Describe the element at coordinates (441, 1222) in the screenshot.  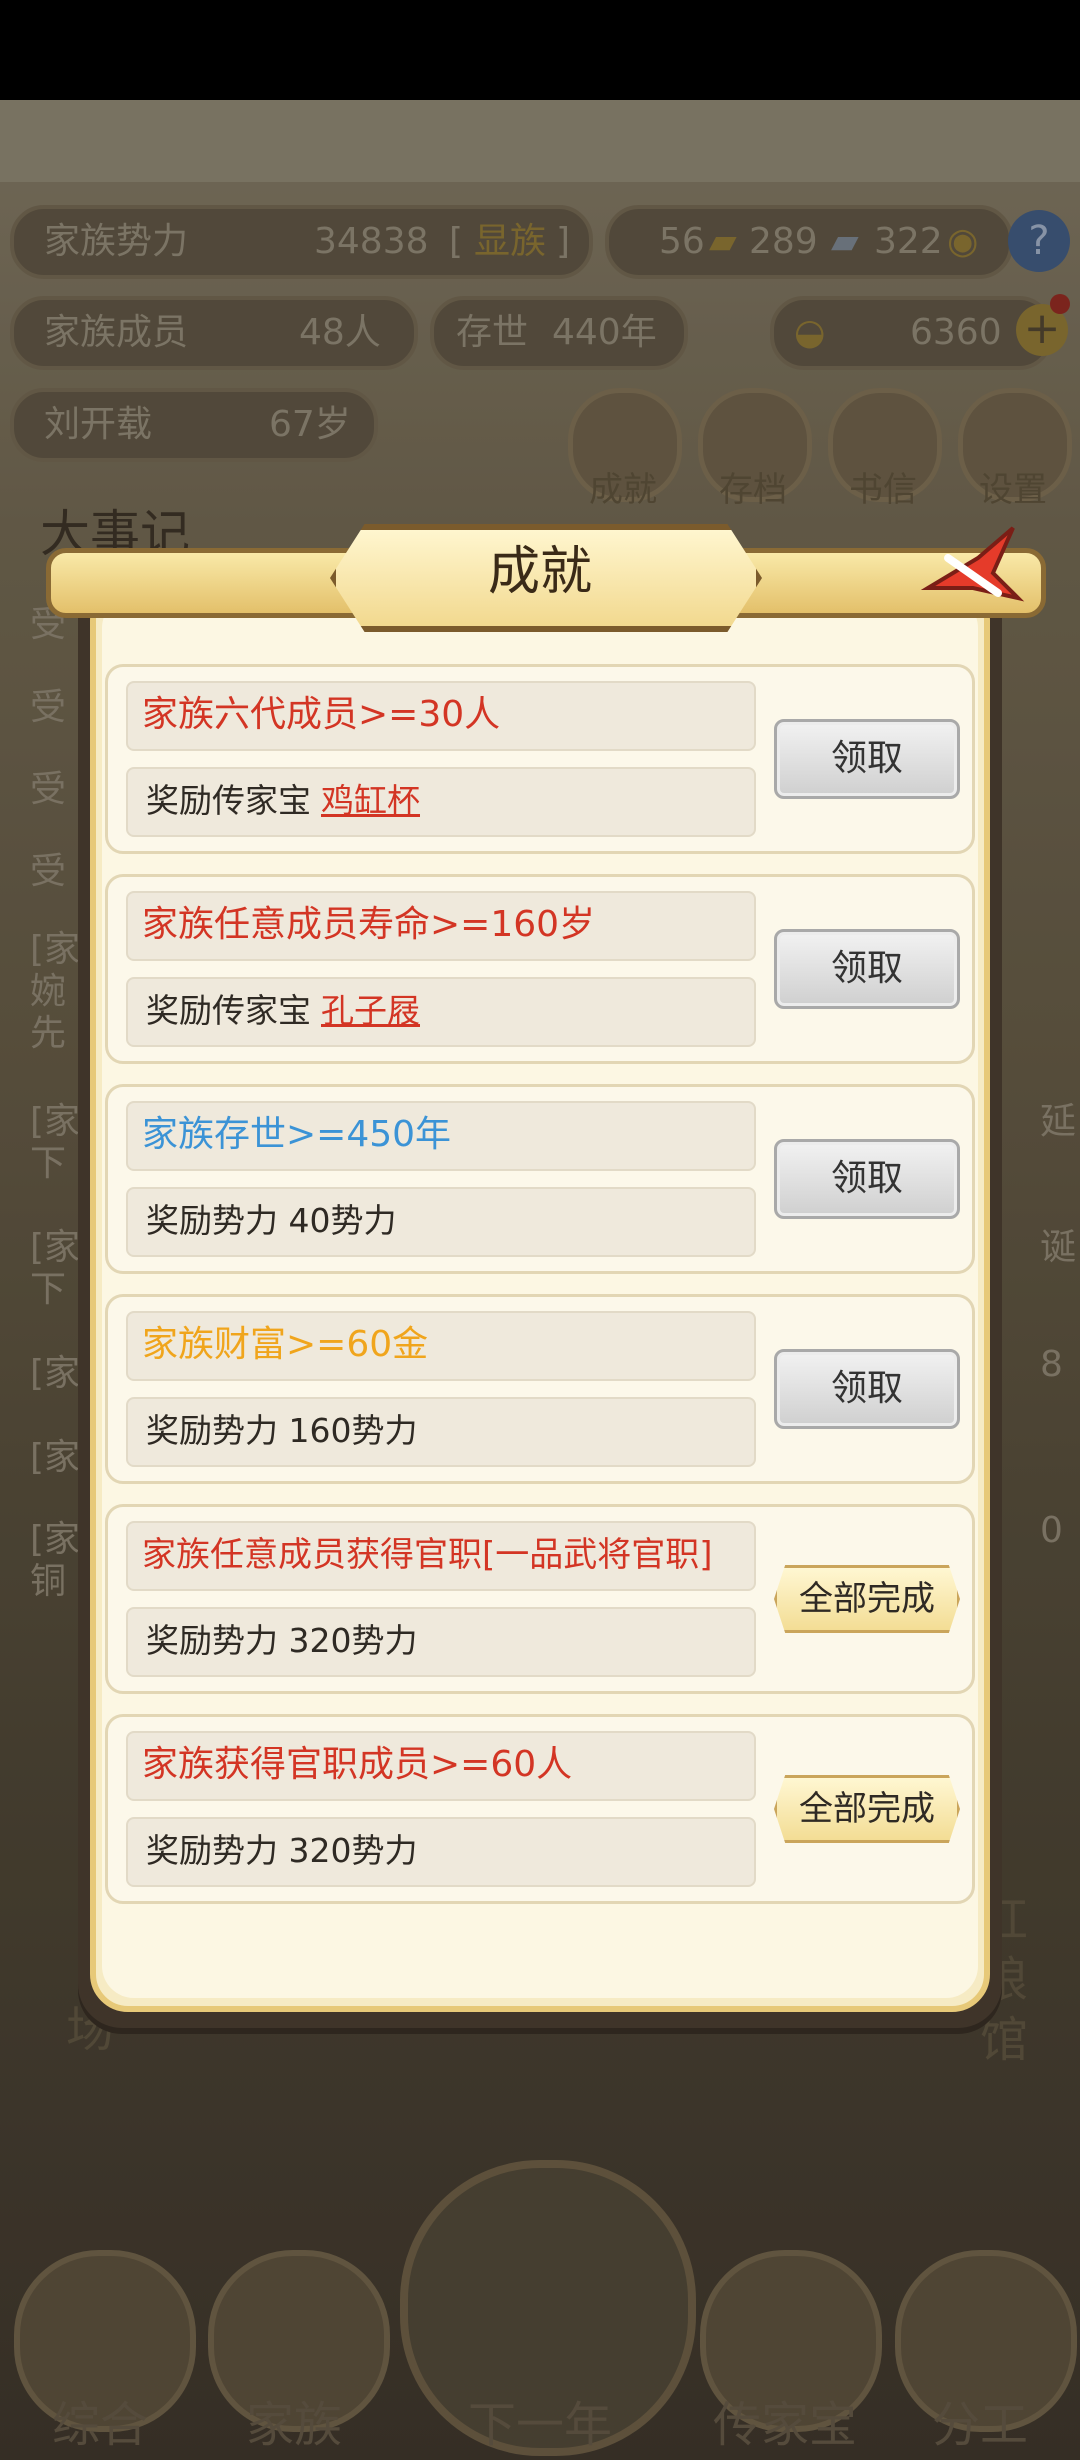
I see `reward-box: 奖励势力 40势力` at that location.